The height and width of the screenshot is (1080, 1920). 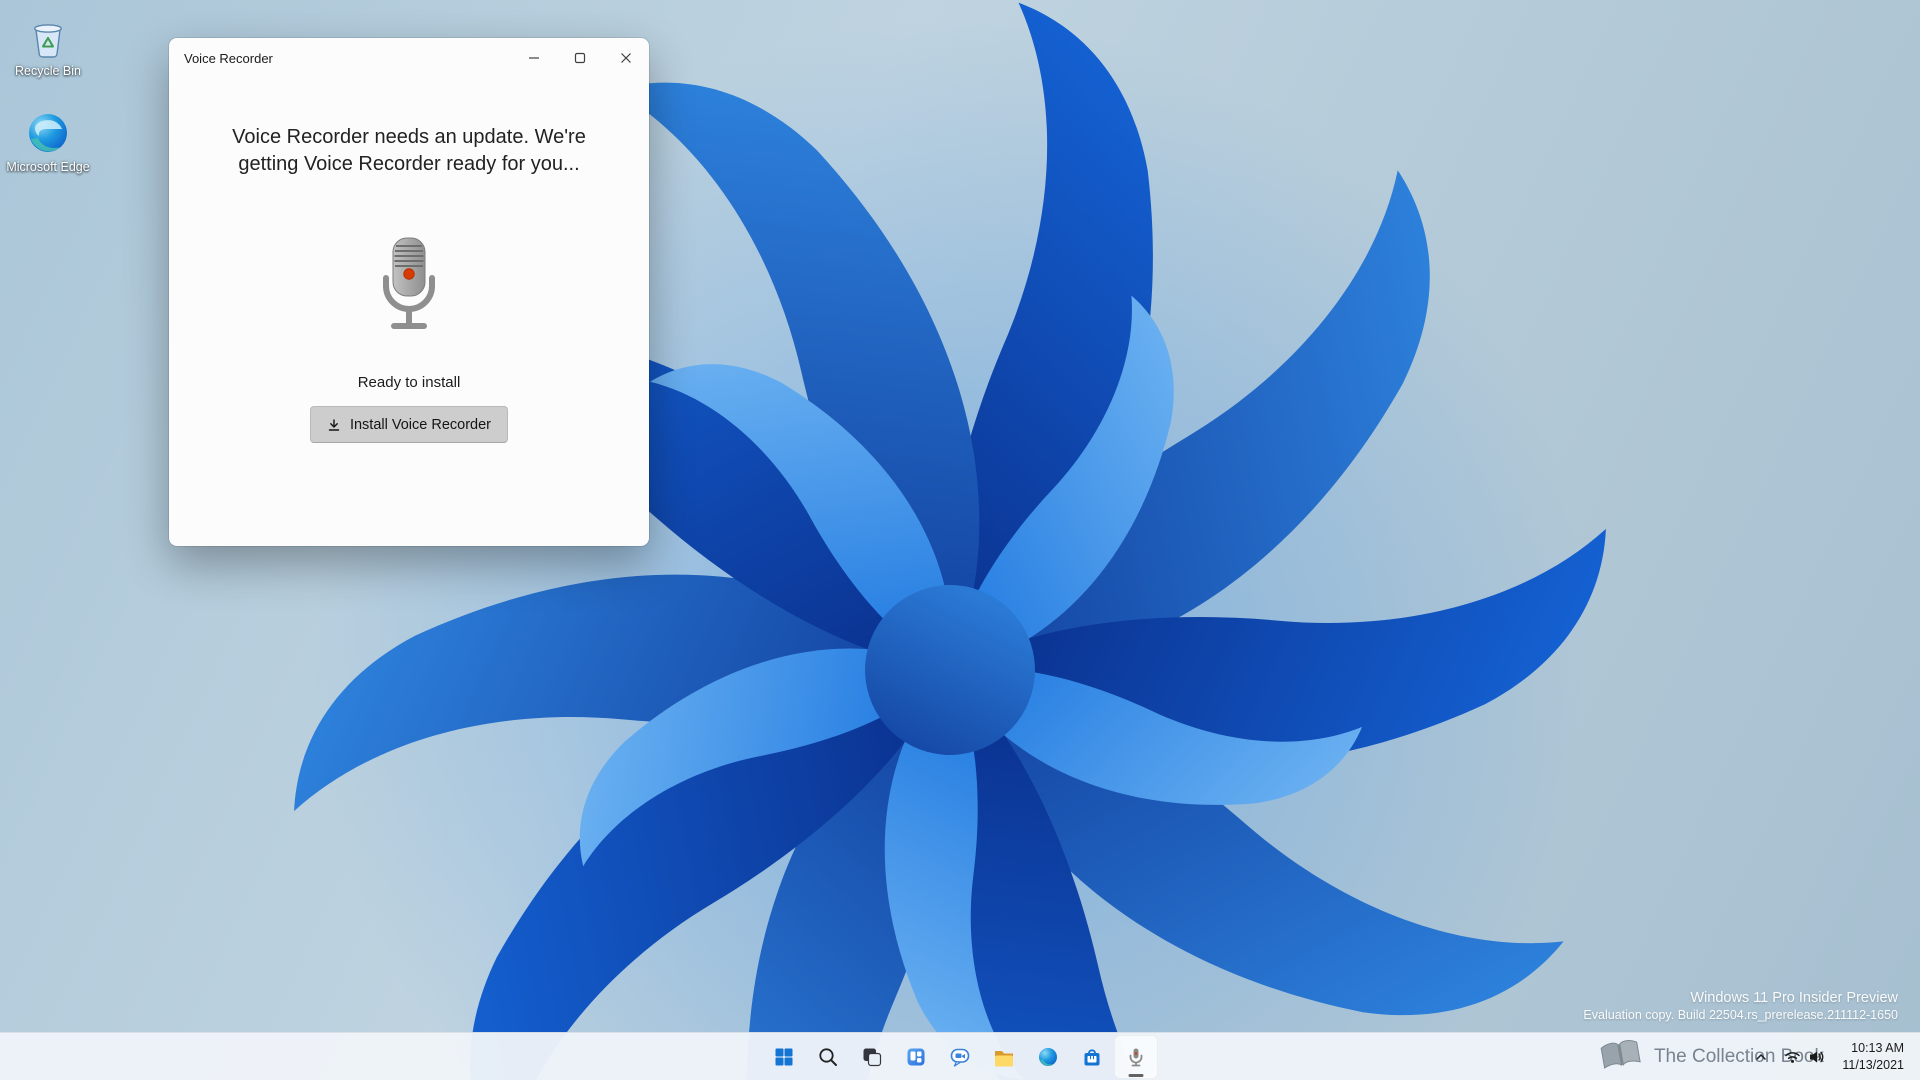 What do you see at coordinates (420, 424) in the screenshot?
I see `install-button-label: Install Voice Recorder` at bounding box center [420, 424].